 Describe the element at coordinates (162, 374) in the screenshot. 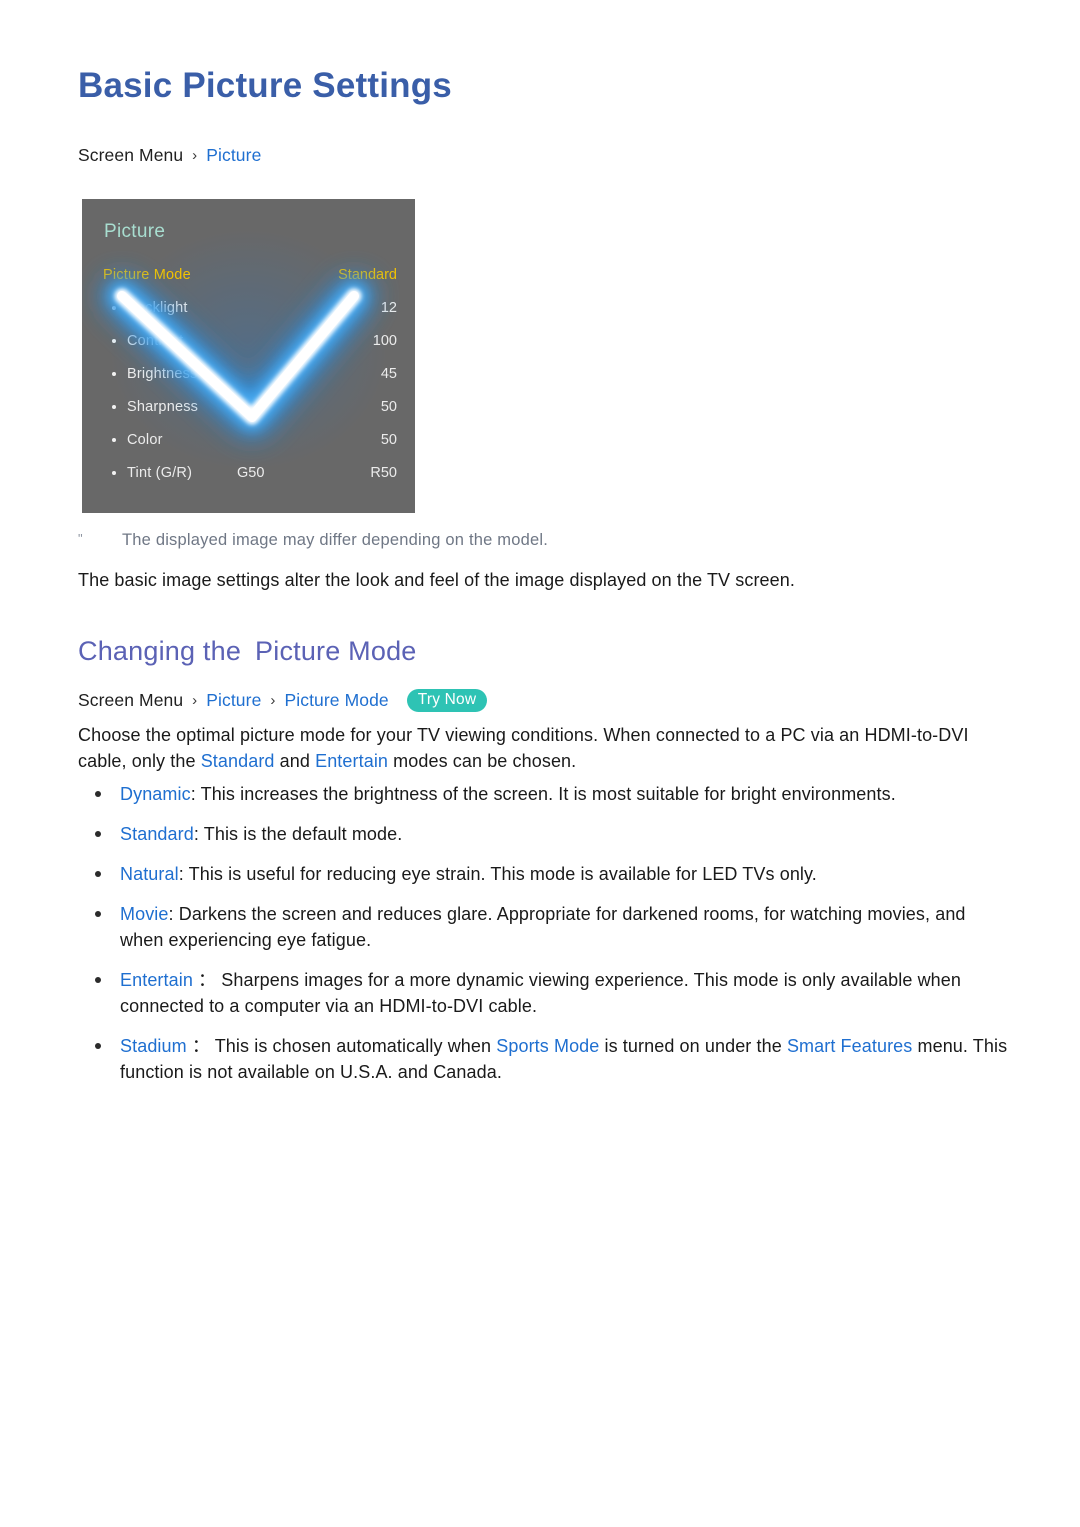

I see `tv-row-label: Brightness` at that location.